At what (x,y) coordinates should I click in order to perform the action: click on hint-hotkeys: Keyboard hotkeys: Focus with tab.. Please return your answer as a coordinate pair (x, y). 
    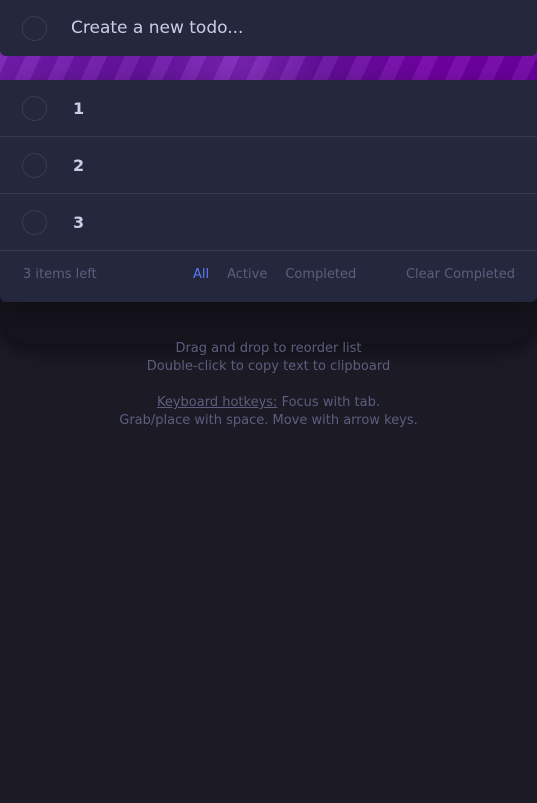
    Looking at the image, I should click on (268, 403).